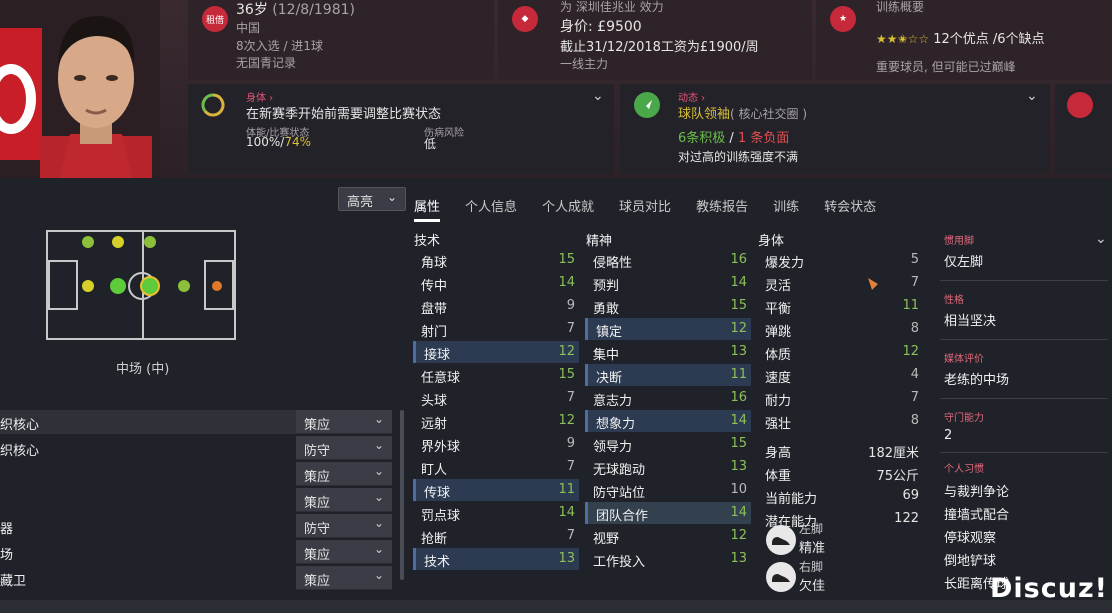 The image size is (1112, 613). What do you see at coordinates (668, 375) in the screenshot?
I see `attribute-row: 决断 11` at bounding box center [668, 375].